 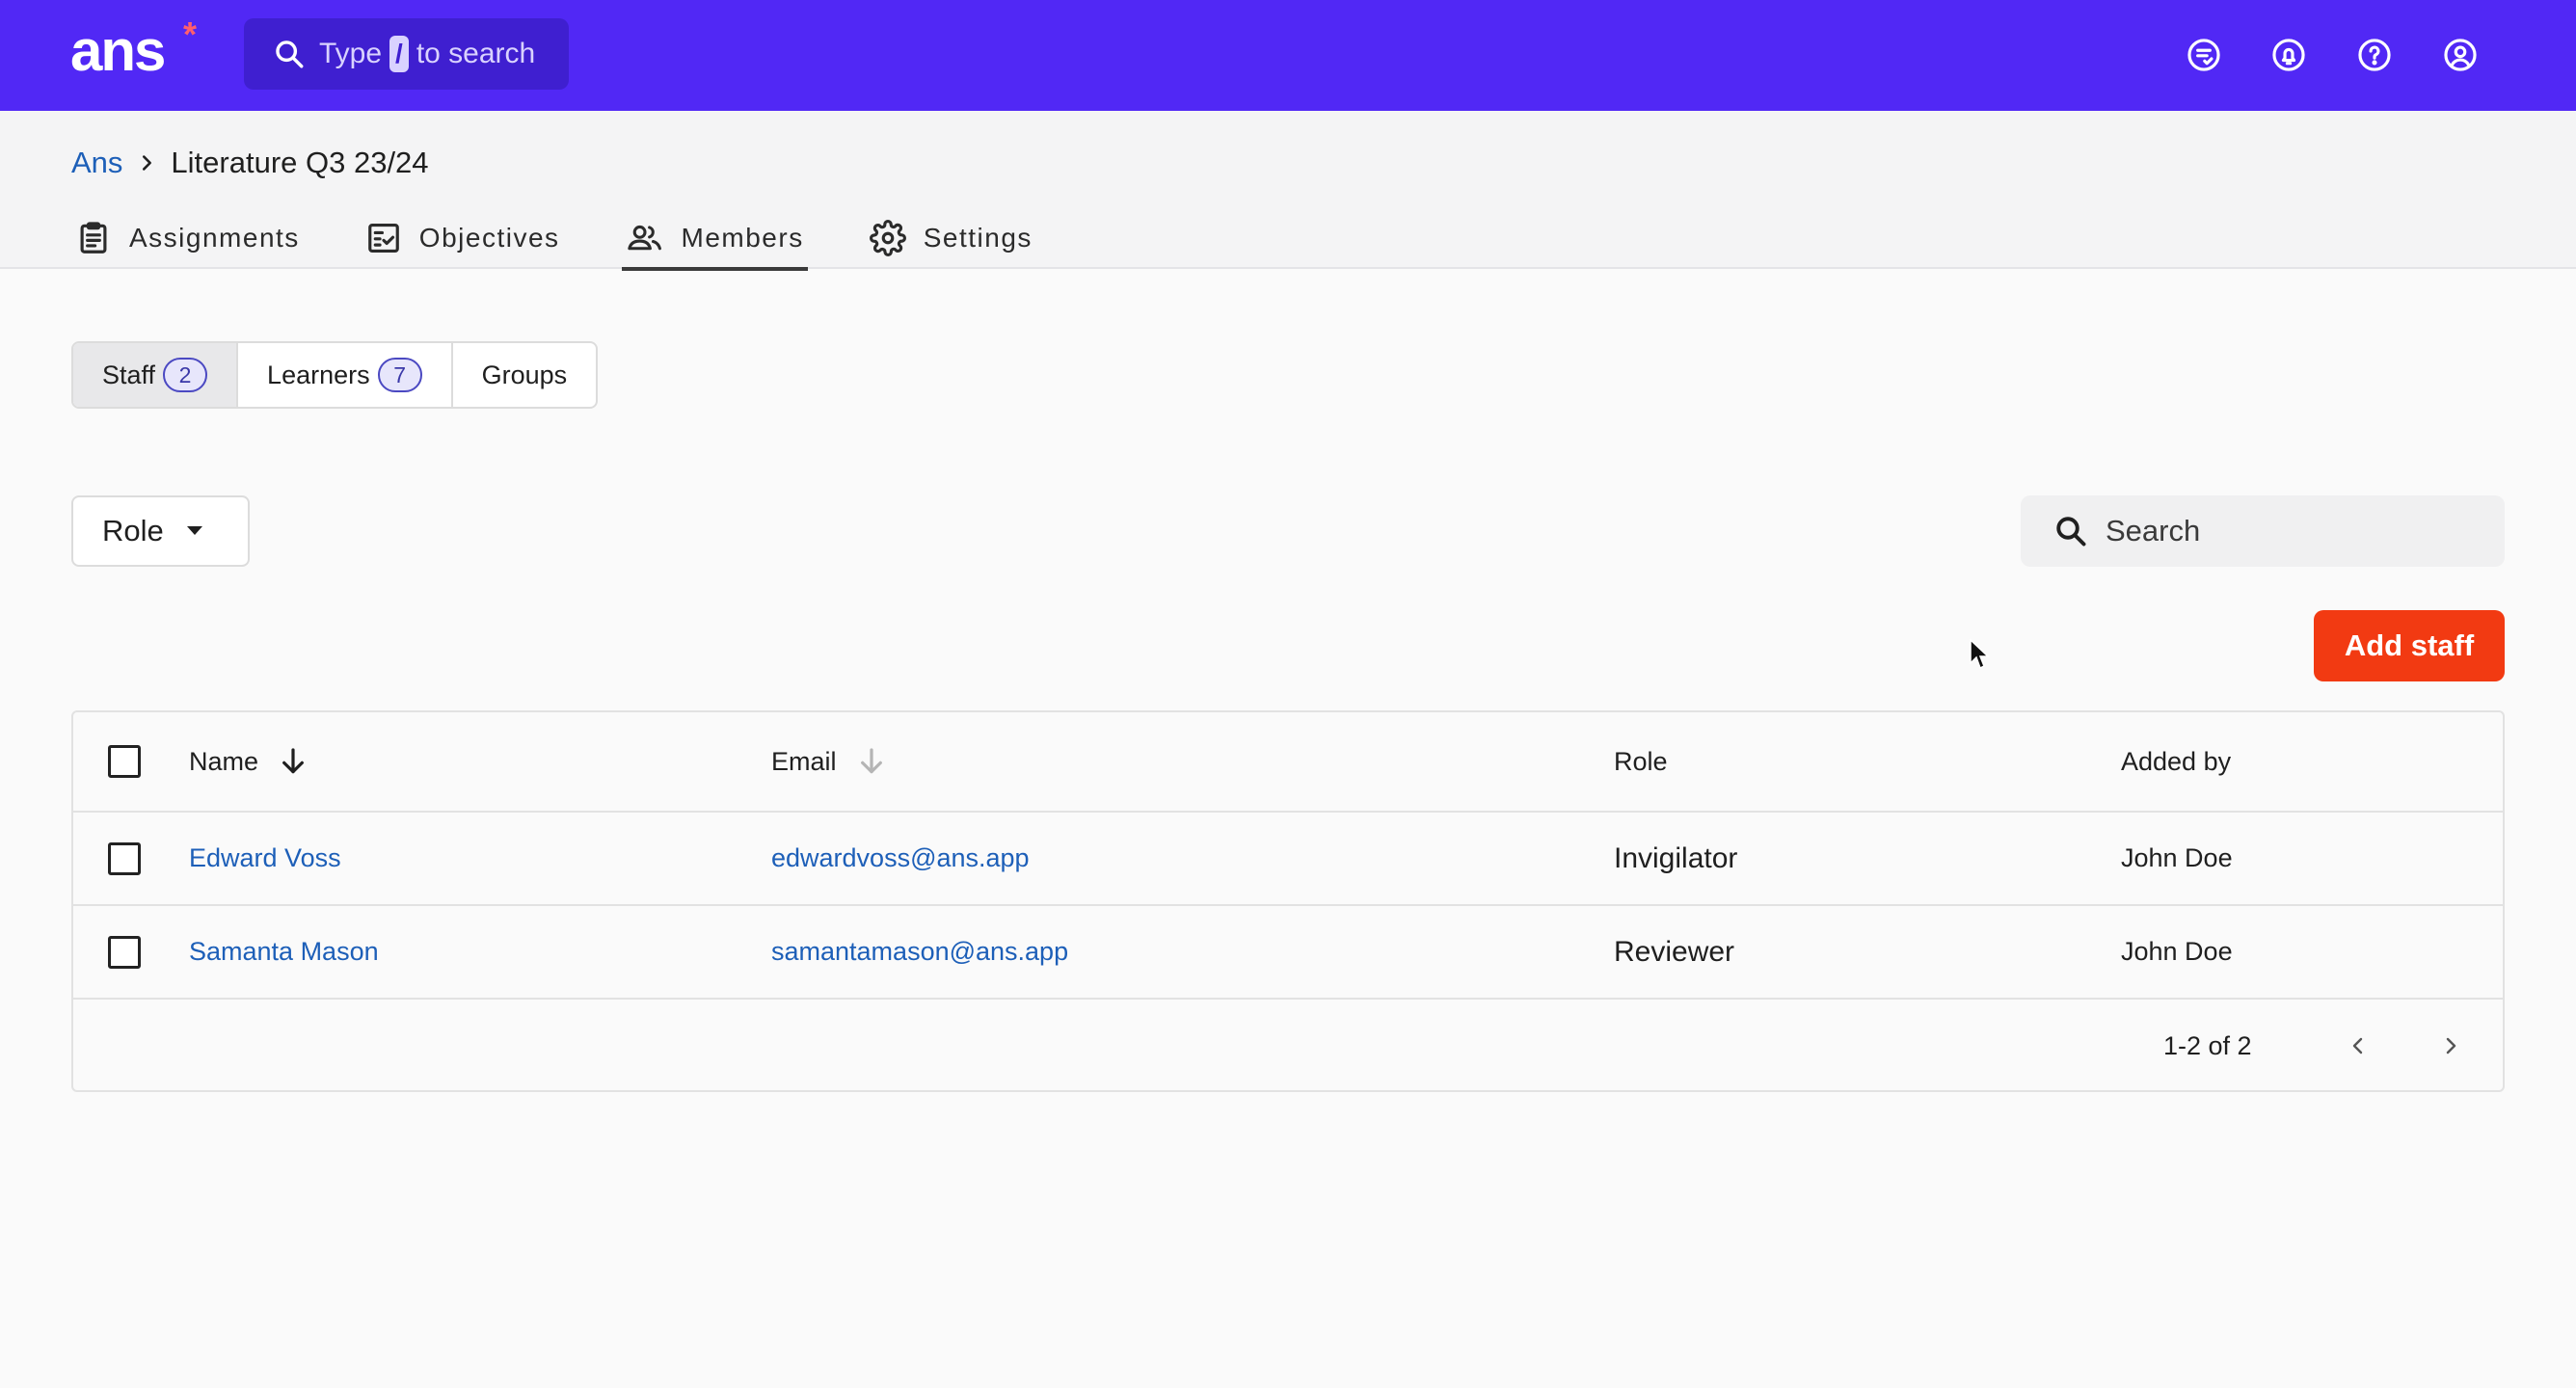 What do you see at coordinates (2289, 531) in the screenshot?
I see `search-input` at bounding box center [2289, 531].